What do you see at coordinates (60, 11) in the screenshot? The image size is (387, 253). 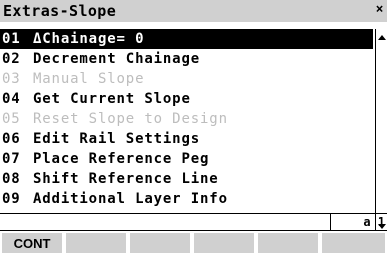 I see `window-title: Extras-Slope` at bounding box center [60, 11].